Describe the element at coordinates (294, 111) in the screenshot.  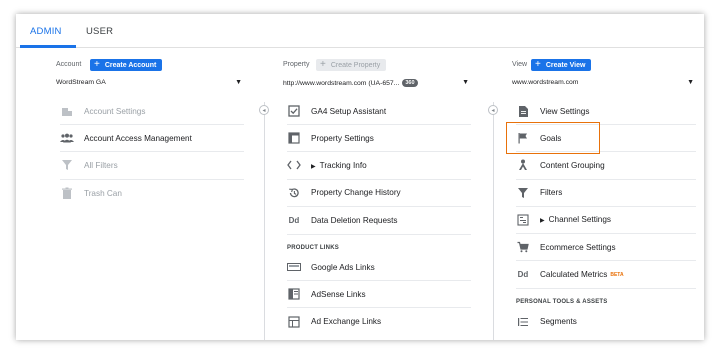
I see `checkbox-icon` at that location.